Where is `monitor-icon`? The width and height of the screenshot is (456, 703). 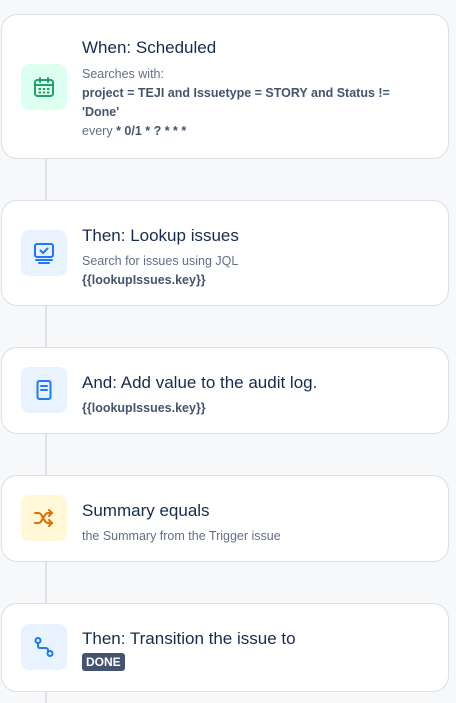
monitor-icon is located at coordinates (44, 253).